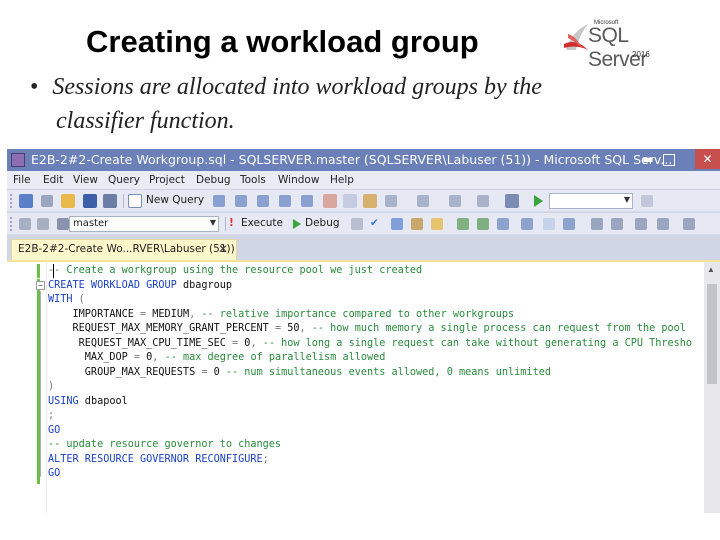 The width and height of the screenshot is (720, 540). Describe the element at coordinates (669, 160) in the screenshot. I see `maximize-button` at that location.